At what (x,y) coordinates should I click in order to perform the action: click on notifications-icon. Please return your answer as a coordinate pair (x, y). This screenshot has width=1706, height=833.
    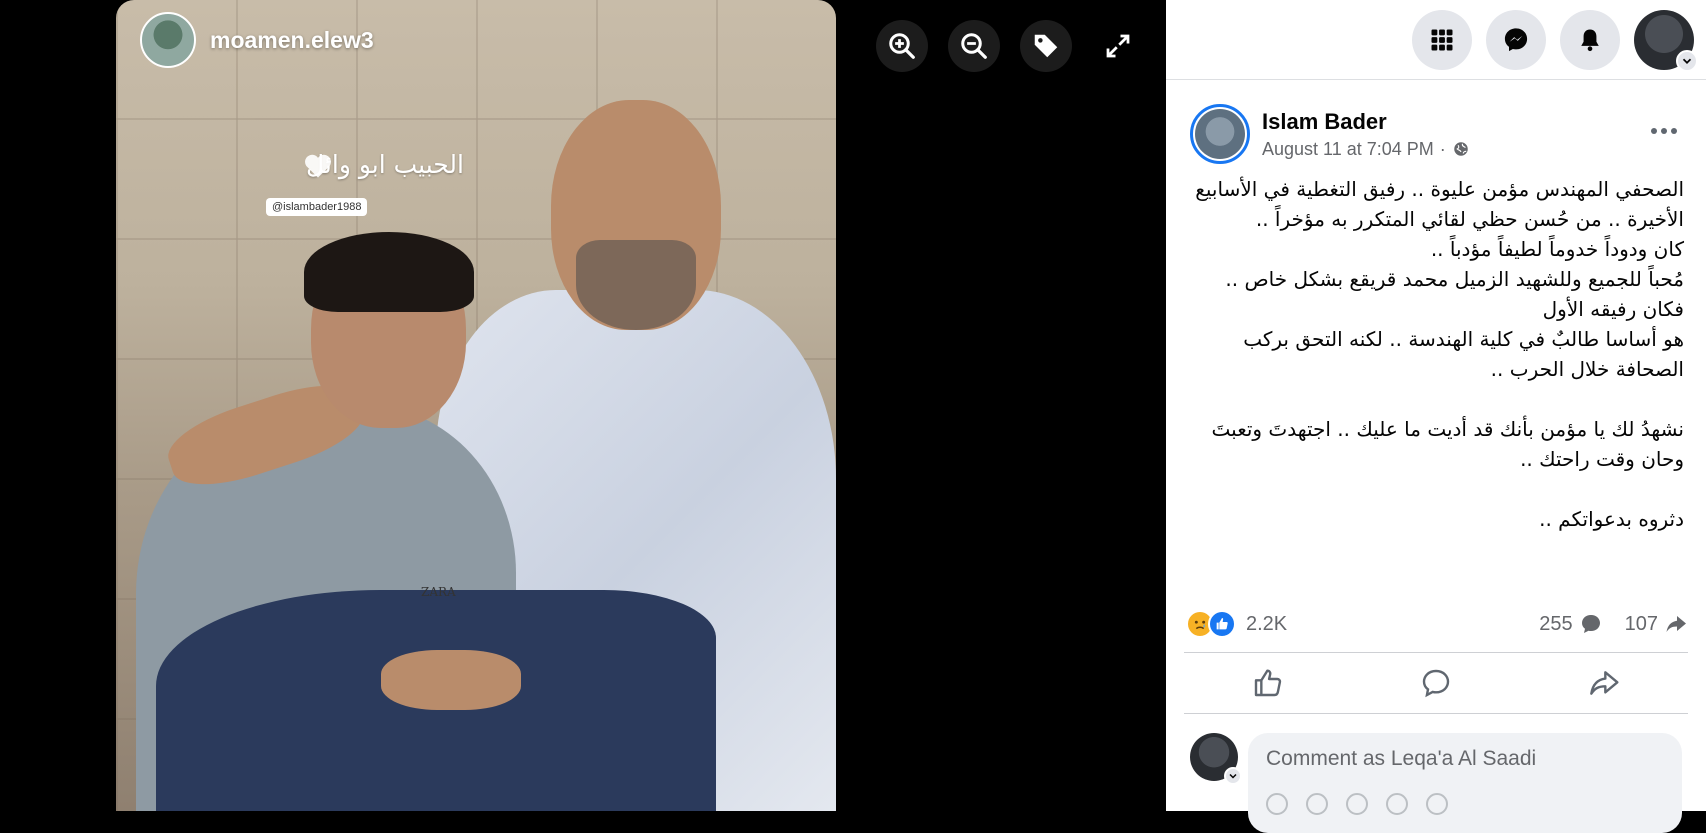
    Looking at the image, I should click on (1590, 40).